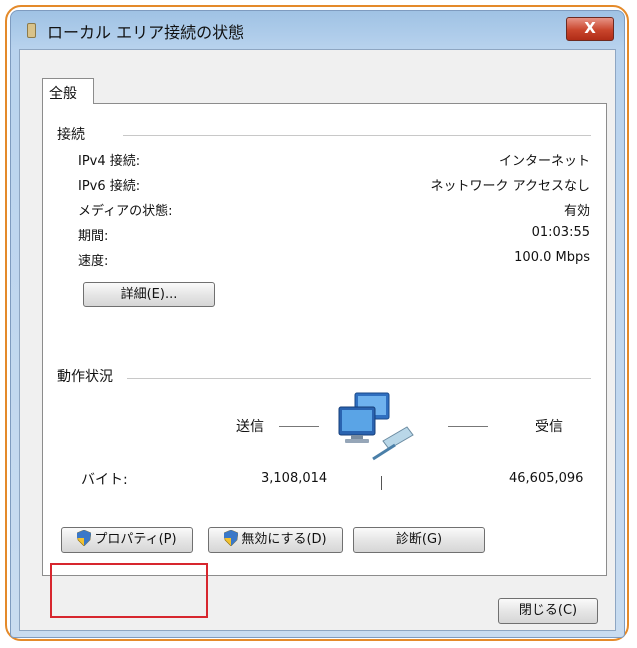  What do you see at coordinates (250, 427) in the screenshot?
I see `sent-label: 送信` at bounding box center [250, 427].